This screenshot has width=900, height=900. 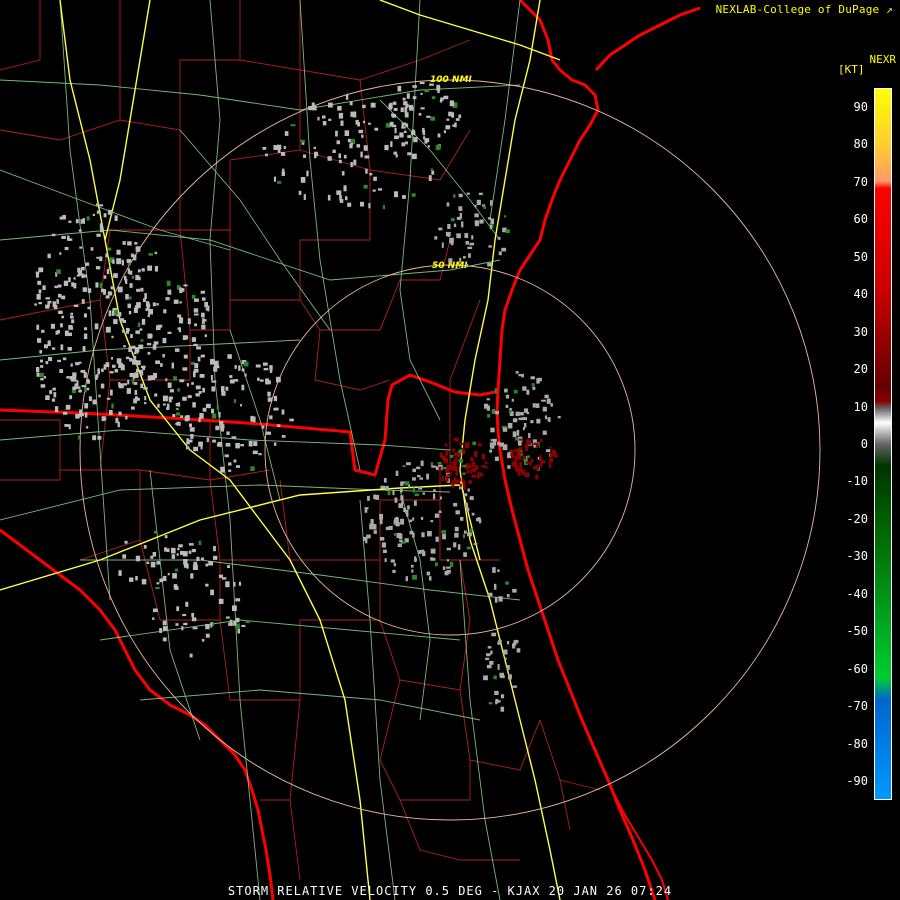 What do you see at coordinates (889, 9) in the screenshot?
I see `external-link-icon: ↗` at bounding box center [889, 9].